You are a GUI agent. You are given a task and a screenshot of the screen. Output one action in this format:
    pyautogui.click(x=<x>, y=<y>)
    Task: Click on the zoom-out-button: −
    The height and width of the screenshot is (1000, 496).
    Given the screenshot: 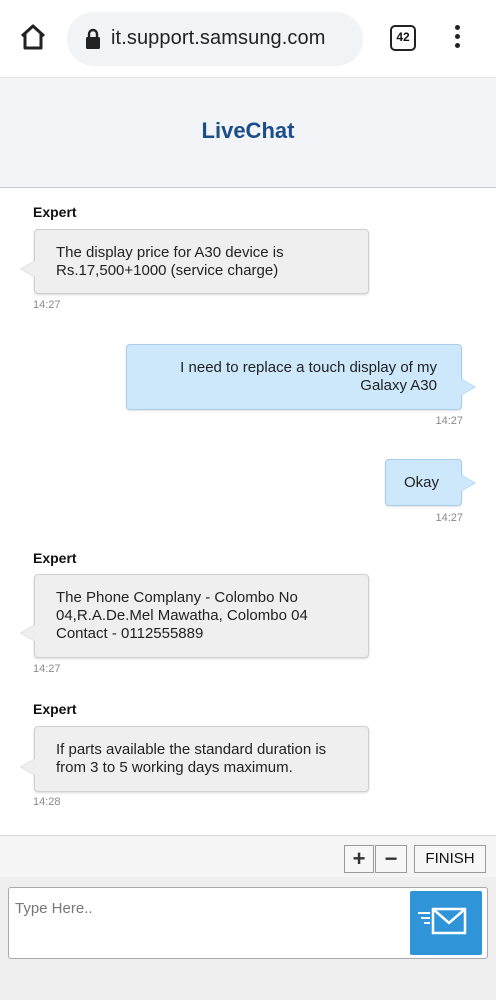 What is the action you would take?
    pyautogui.click(x=391, y=859)
    